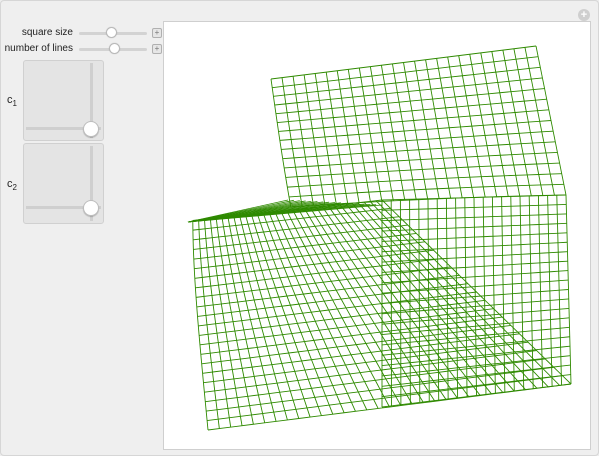 This screenshot has width=599, height=456. Describe the element at coordinates (14, 104) in the screenshot. I see `c1-label-sub: 1` at that location.